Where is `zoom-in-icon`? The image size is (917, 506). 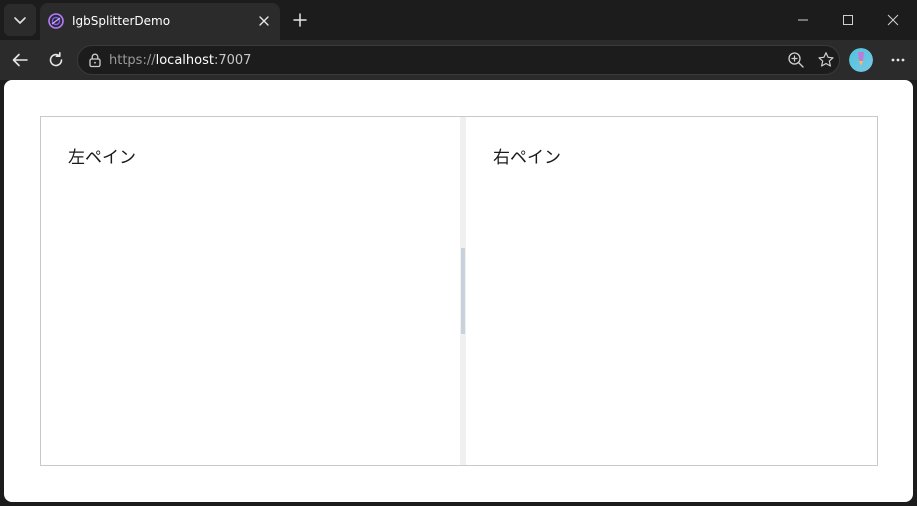 zoom-in-icon is located at coordinates (796, 60).